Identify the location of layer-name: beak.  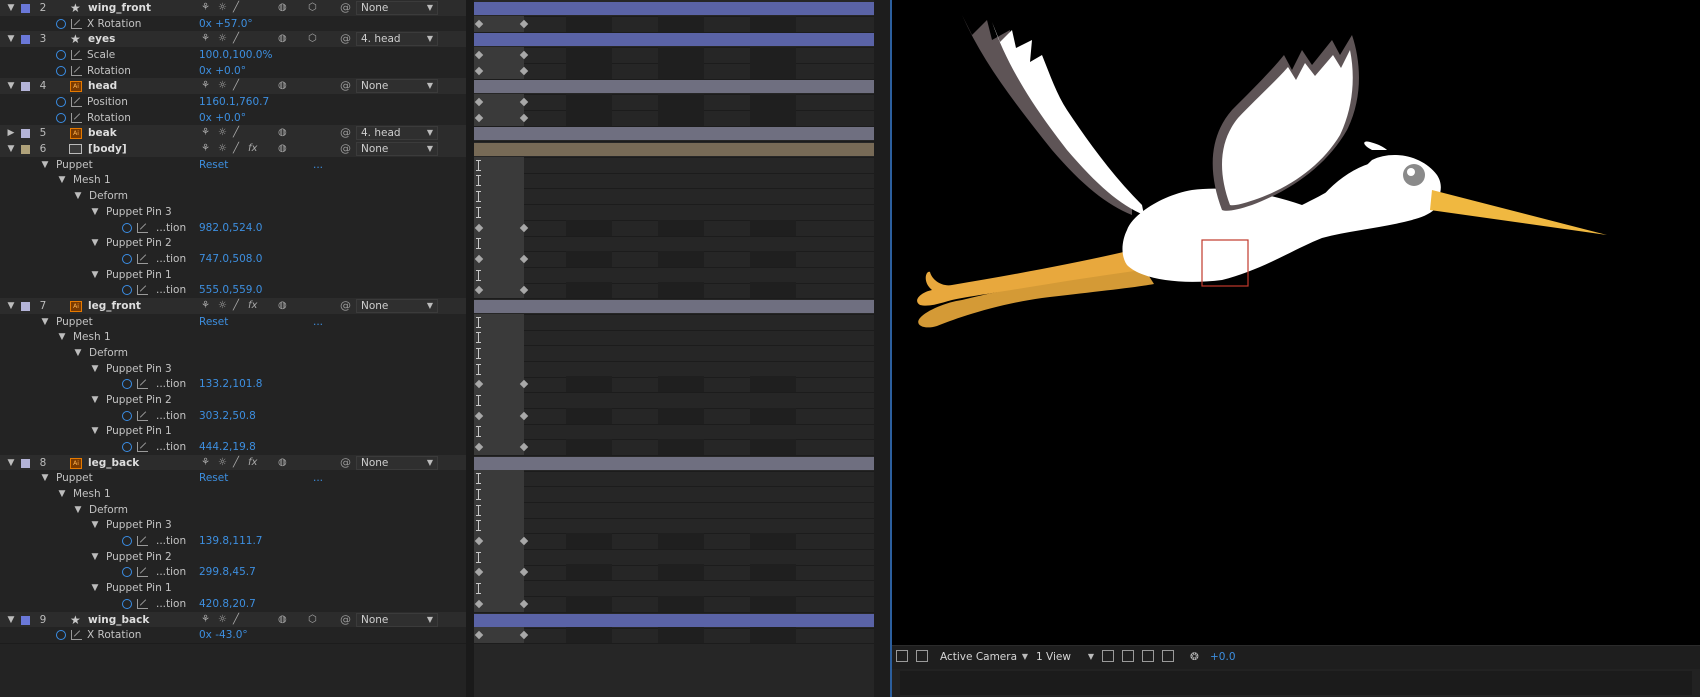
(102, 133).